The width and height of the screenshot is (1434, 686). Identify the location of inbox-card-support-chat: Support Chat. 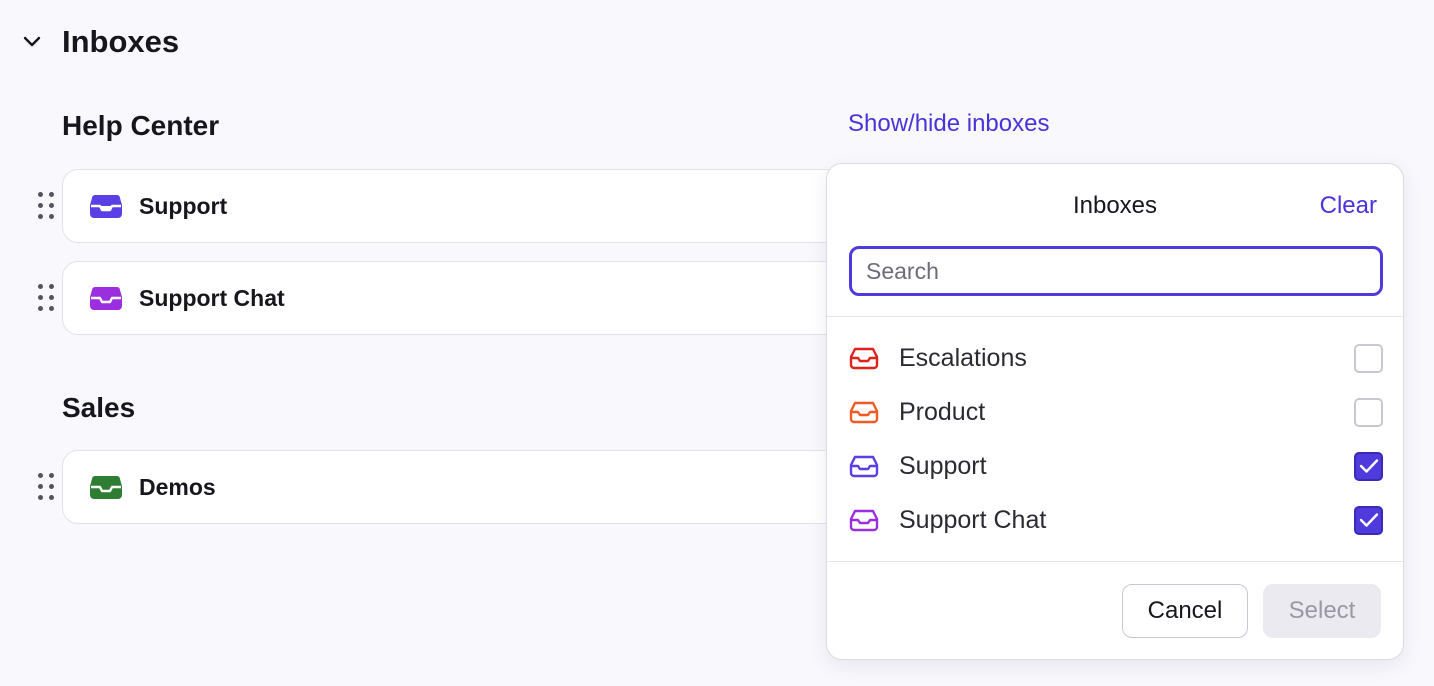
(462, 298).